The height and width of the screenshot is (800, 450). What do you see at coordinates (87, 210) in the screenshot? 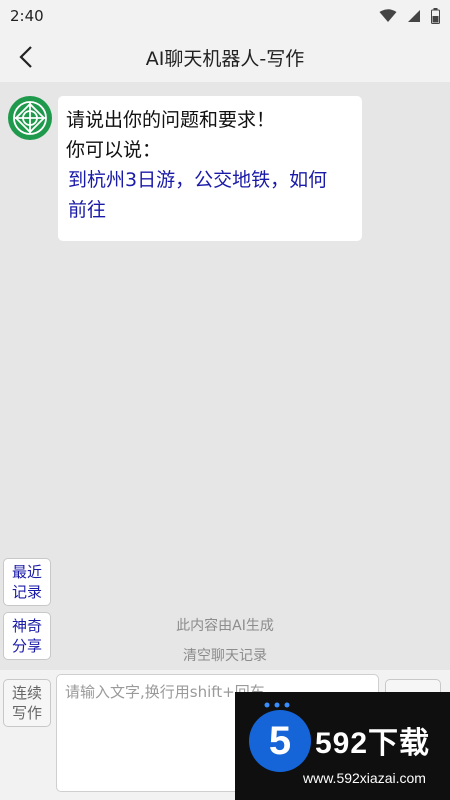
I see `suggestion-line-2: 前往` at bounding box center [87, 210].